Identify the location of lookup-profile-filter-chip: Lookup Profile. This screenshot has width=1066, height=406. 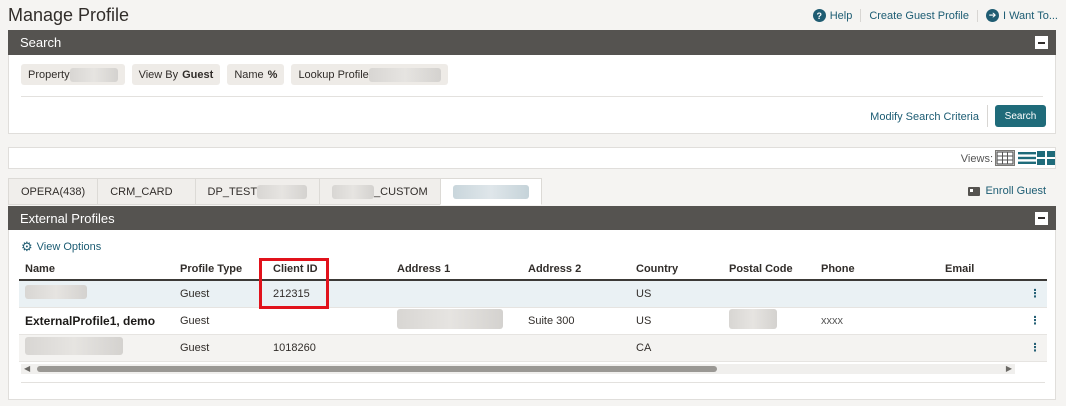
(369, 74).